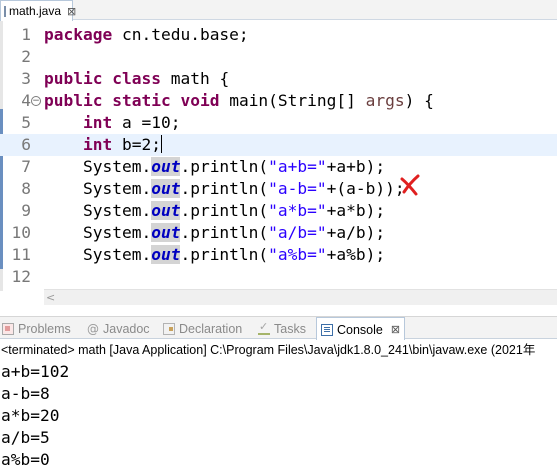 The height and width of the screenshot is (475, 557). I want to click on code-token: +a*b);, so click(356, 210).